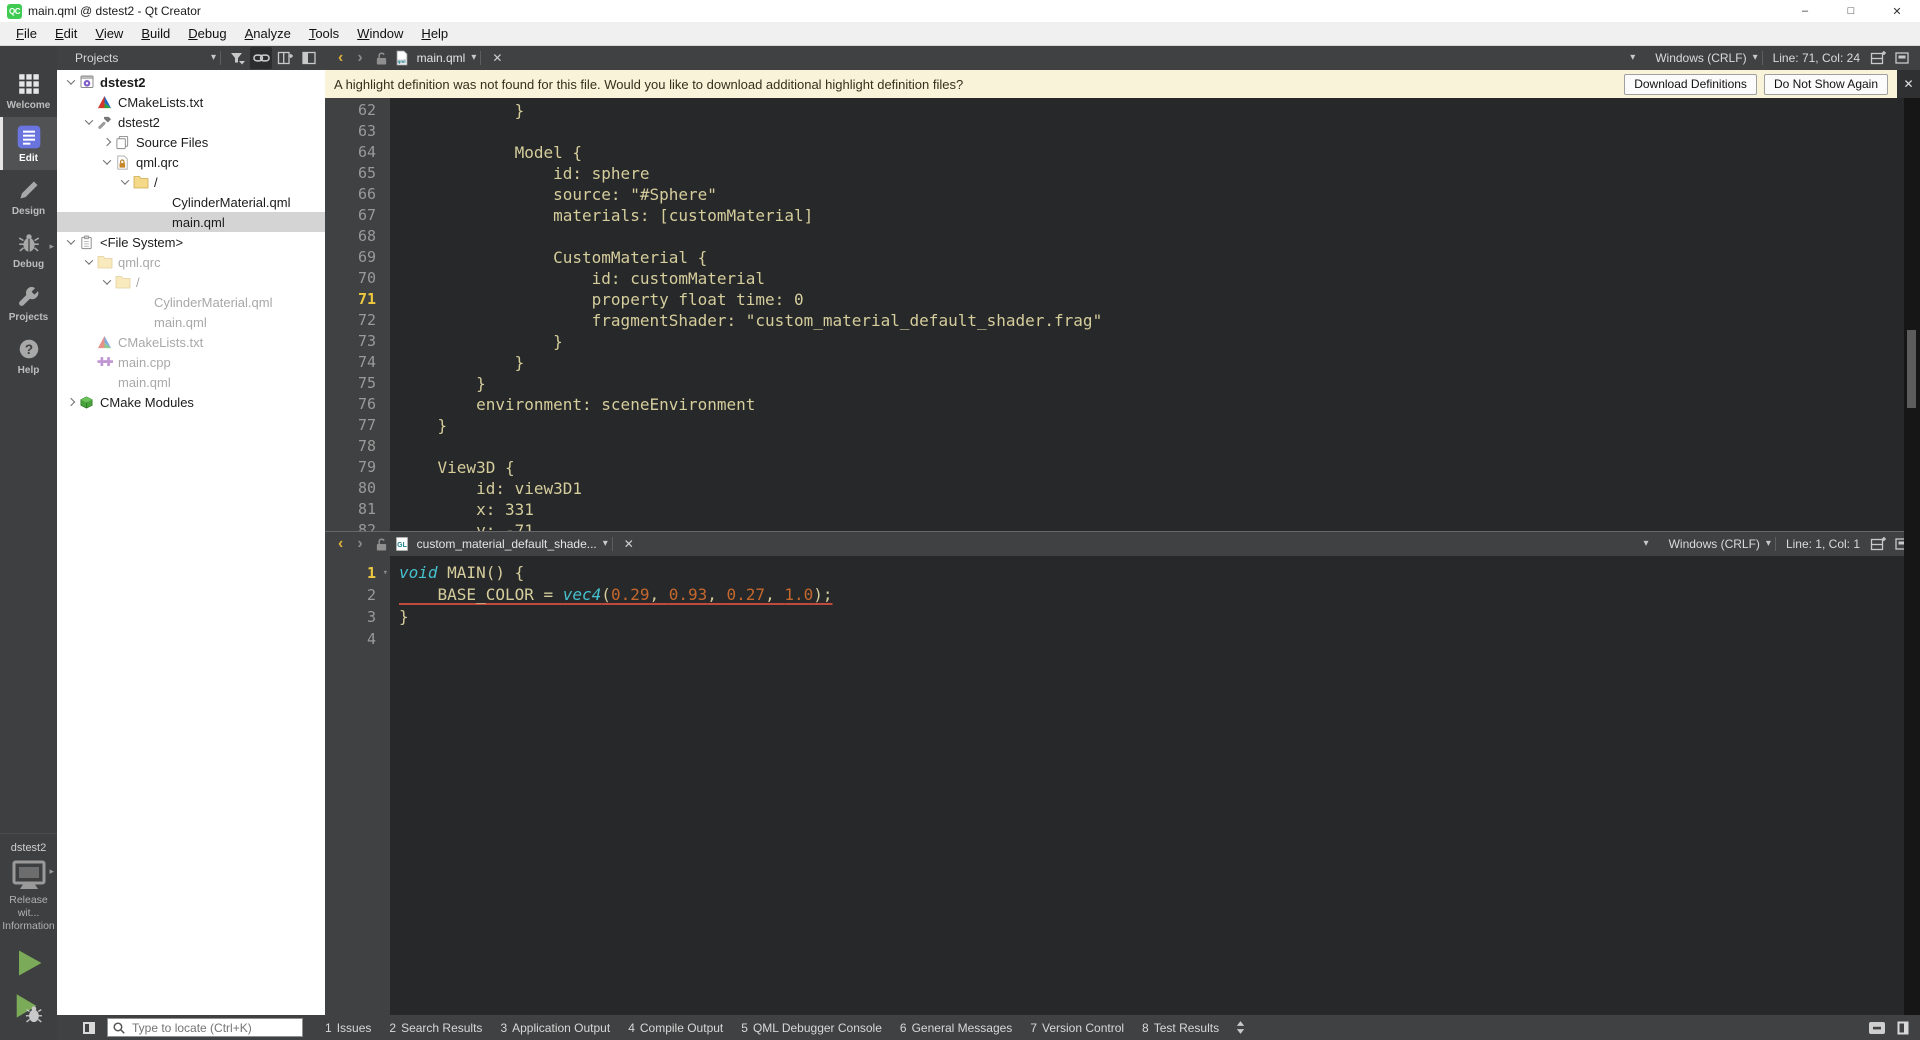 The image size is (1920, 1040). What do you see at coordinates (261, 58) in the screenshot?
I see `sync-with-editor-button` at bounding box center [261, 58].